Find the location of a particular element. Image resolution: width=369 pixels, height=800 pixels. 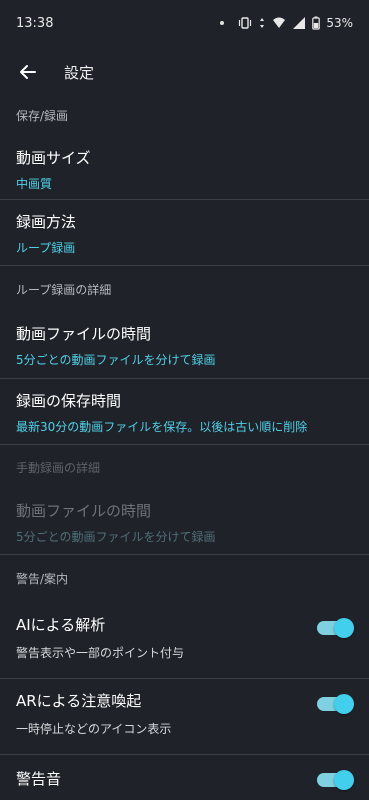

signal-icon is located at coordinates (299, 23).